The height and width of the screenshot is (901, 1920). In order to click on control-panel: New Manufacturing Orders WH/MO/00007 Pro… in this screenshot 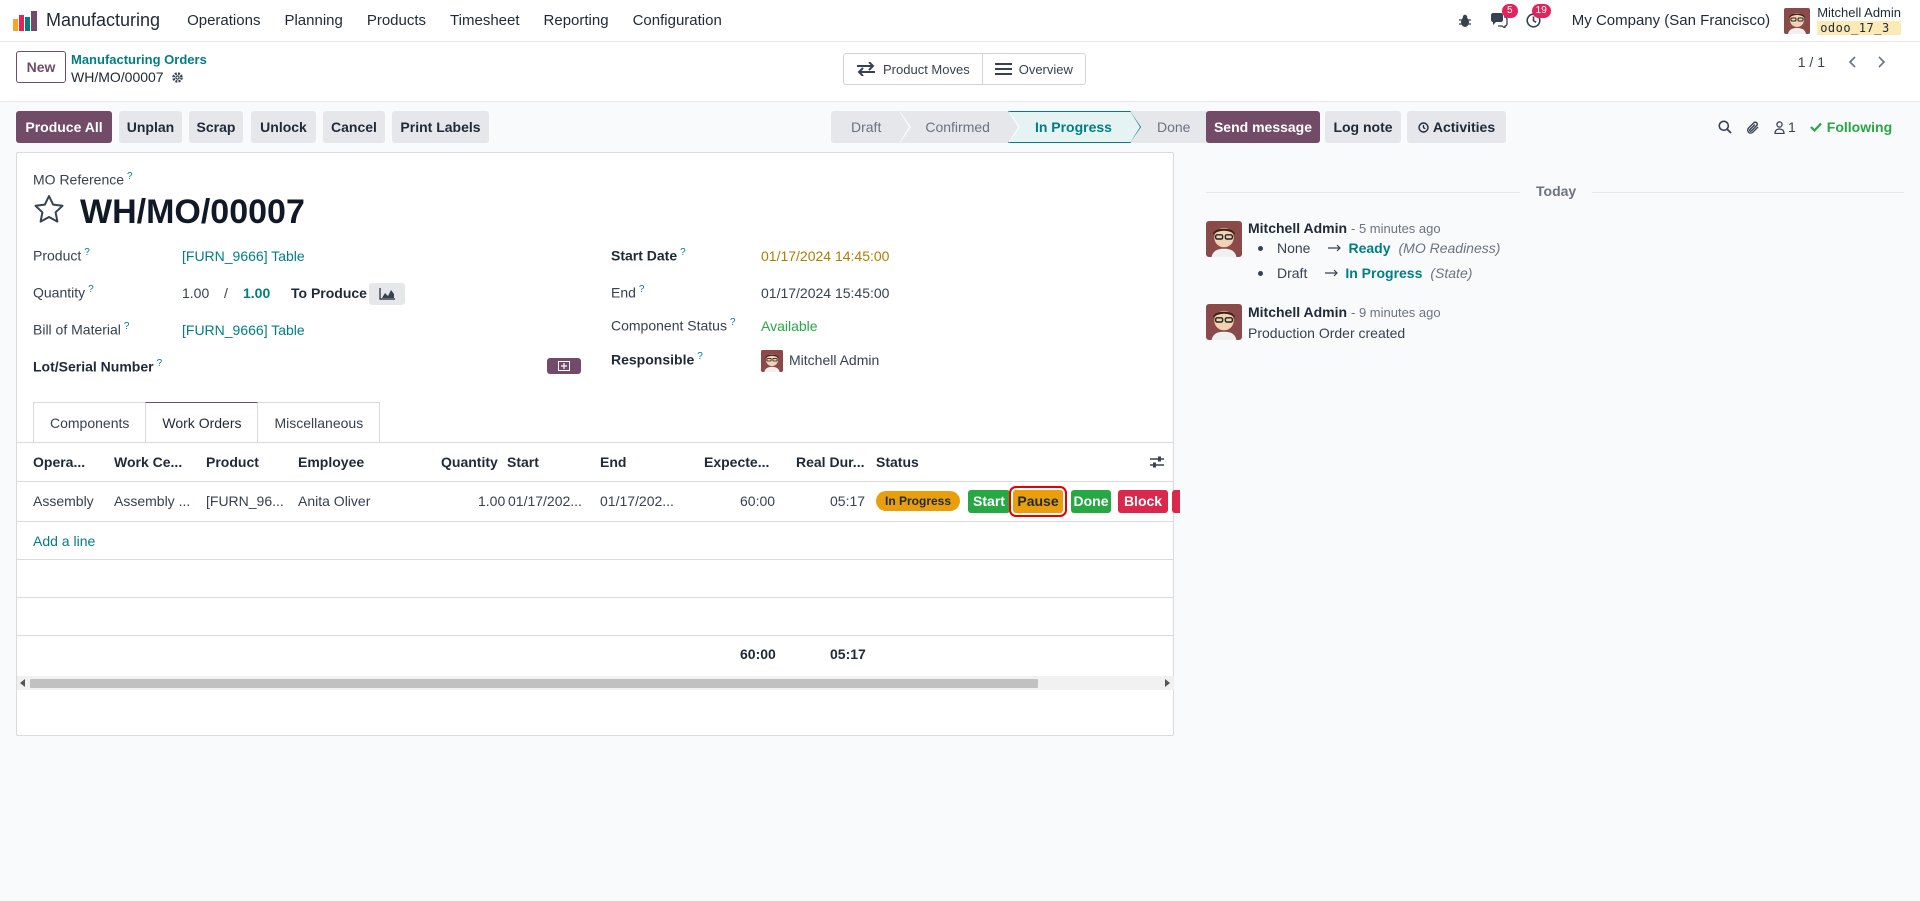, I will do `click(960, 72)`.